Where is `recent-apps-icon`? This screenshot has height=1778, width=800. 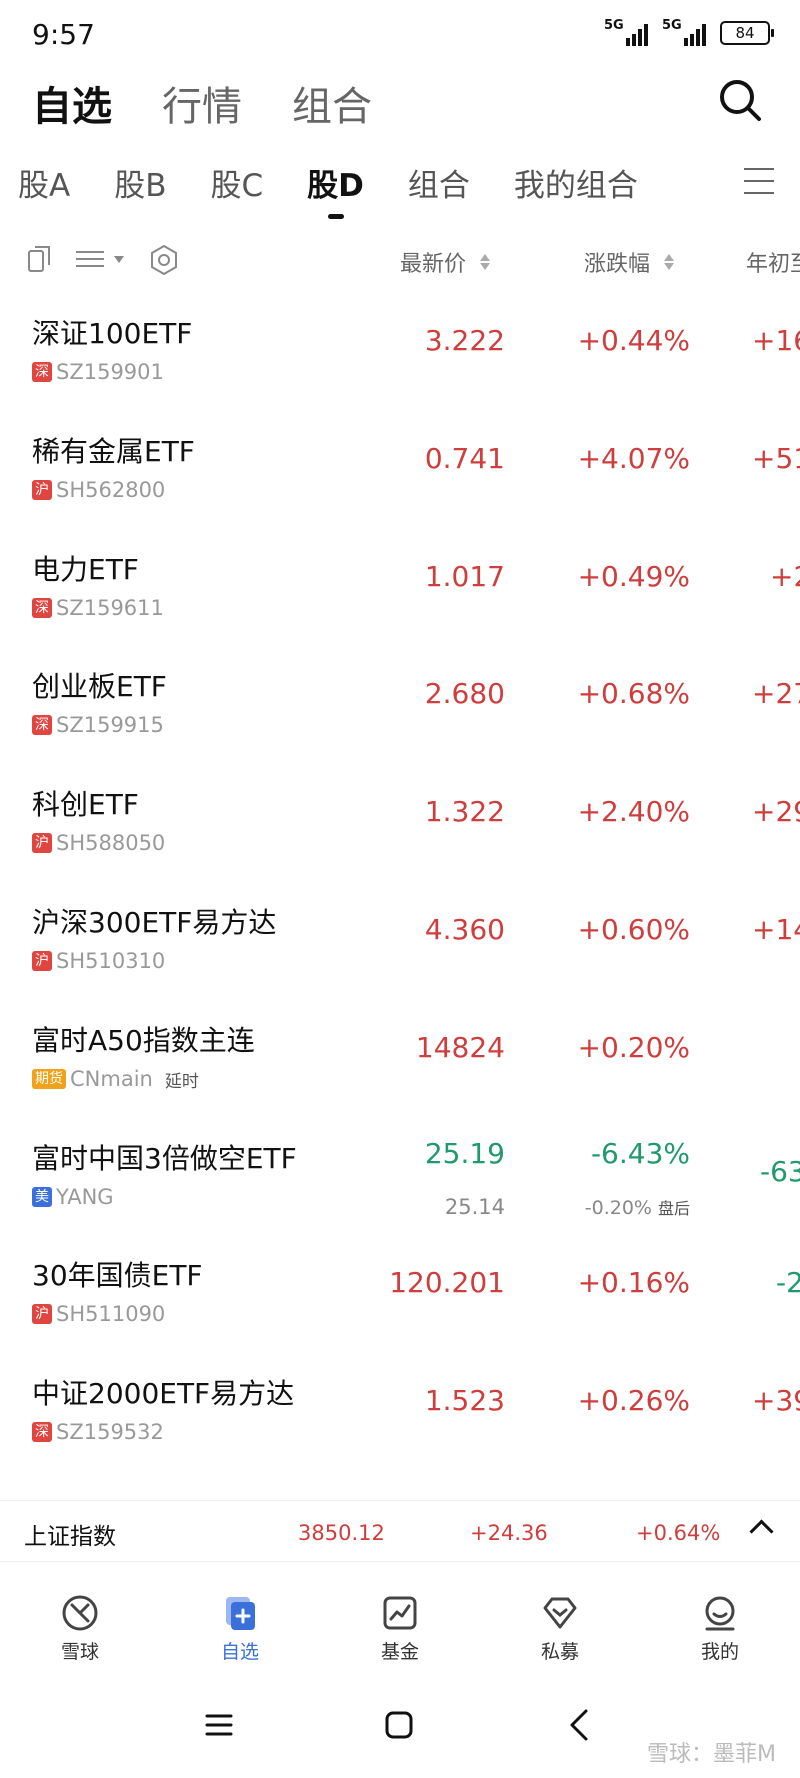
recent-apps-icon is located at coordinates (219, 1725).